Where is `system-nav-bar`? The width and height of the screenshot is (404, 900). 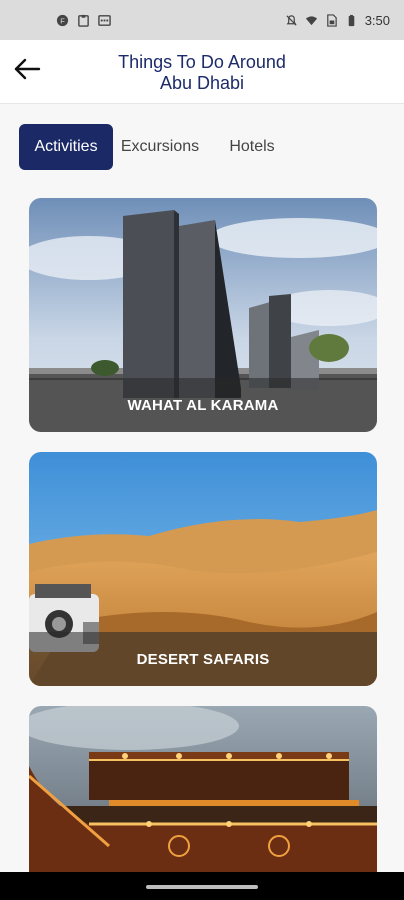 system-nav-bar is located at coordinates (202, 886).